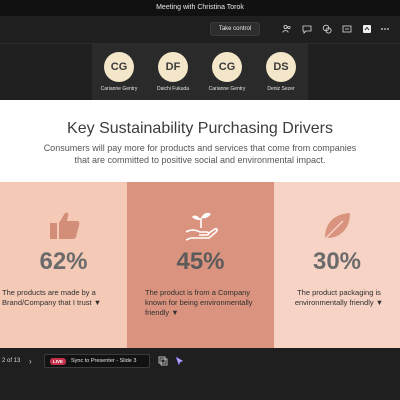 The width and height of the screenshot is (400, 400). I want to click on avatar: DS, so click(281, 67).